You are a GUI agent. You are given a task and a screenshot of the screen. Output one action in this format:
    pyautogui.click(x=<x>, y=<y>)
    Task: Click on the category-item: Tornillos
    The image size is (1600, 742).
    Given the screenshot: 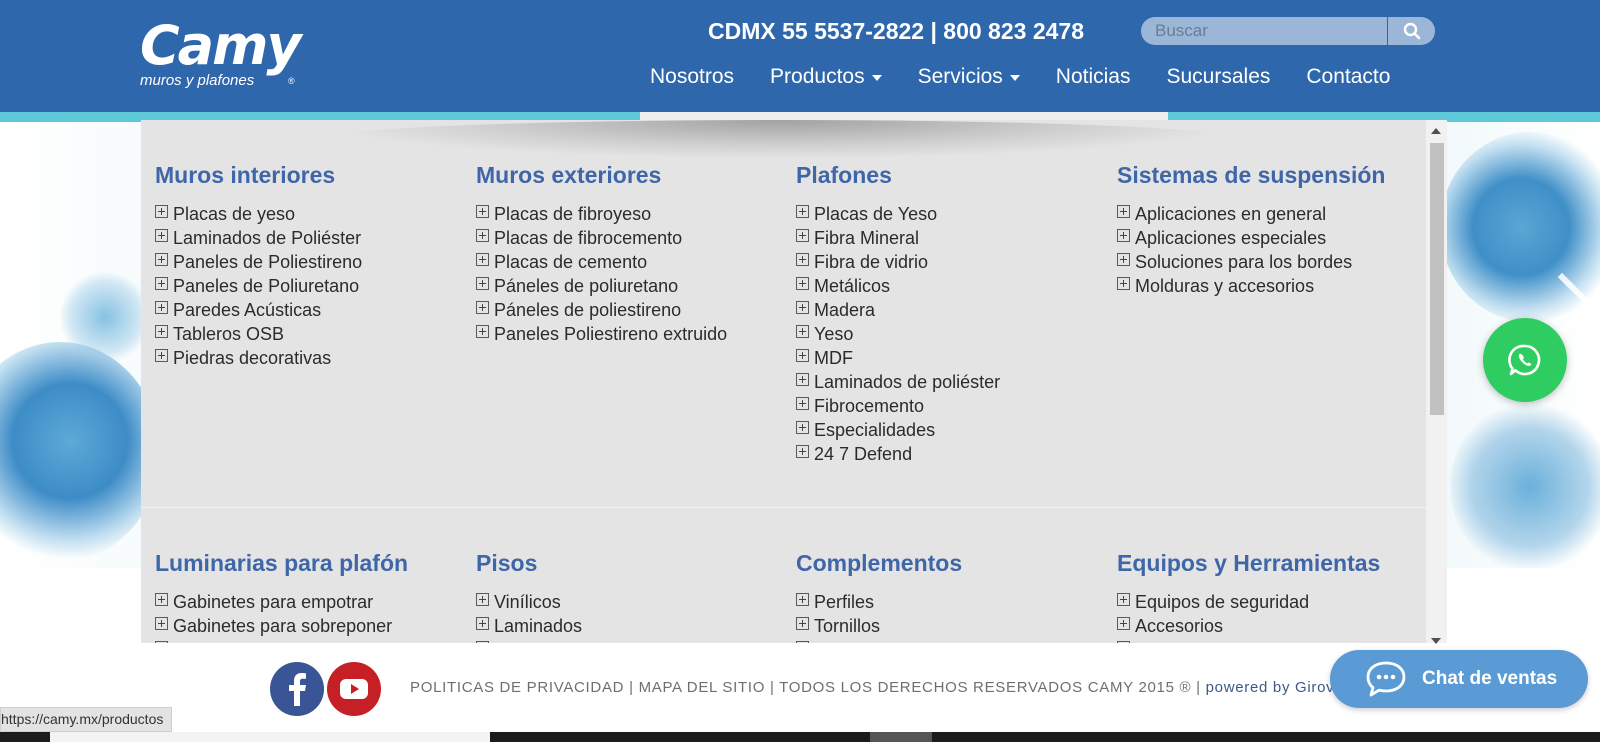 What is the action you would take?
    pyautogui.click(x=879, y=626)
    